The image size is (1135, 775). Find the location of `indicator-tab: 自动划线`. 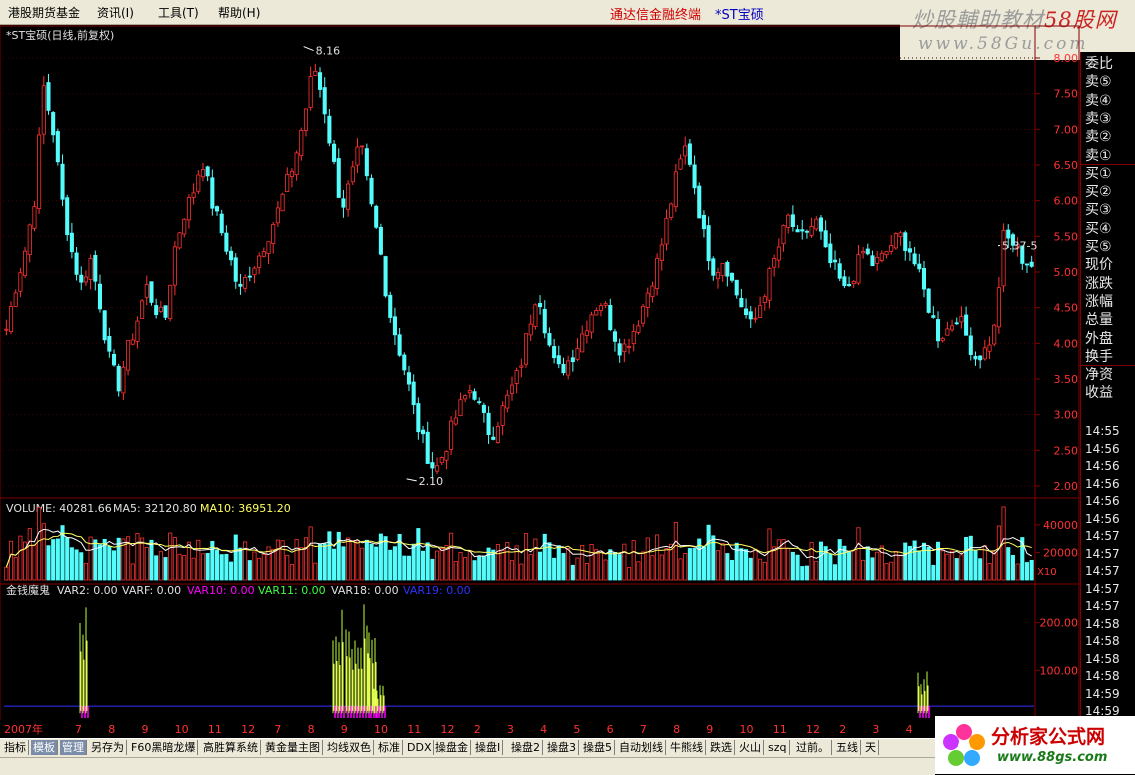

indicator-tab: 自动划线 is located at coordinates (641, 747).